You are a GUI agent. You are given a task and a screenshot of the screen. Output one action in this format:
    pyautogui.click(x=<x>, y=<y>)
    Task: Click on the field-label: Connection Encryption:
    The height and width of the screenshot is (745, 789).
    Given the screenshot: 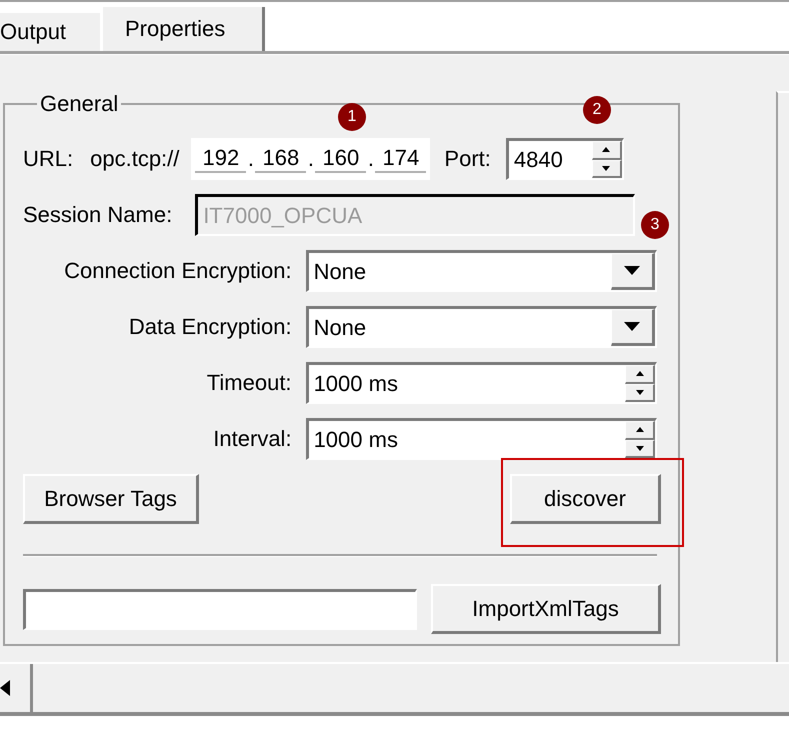 What is the action you would take?
    pyautogui.click(x=177, y=271)
    